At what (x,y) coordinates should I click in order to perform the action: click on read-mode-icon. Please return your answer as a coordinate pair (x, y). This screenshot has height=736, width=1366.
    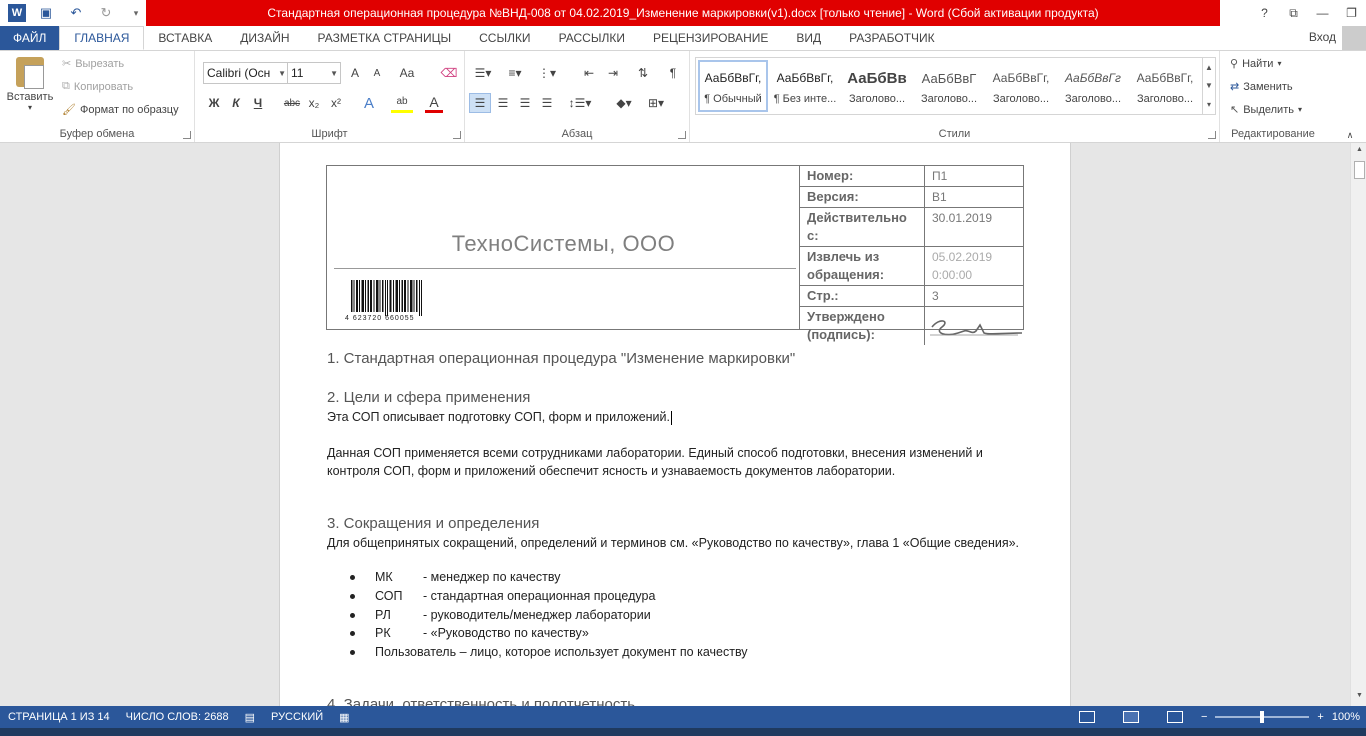
    Looking at the image, I should click on (1086, 717).